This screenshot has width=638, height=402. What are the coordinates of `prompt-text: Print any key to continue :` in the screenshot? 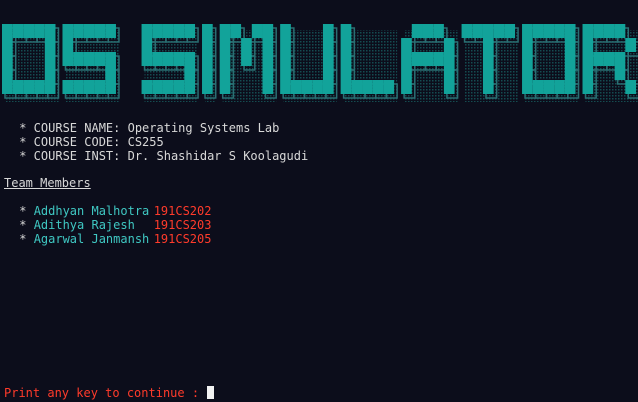 It's located at (105, 393).